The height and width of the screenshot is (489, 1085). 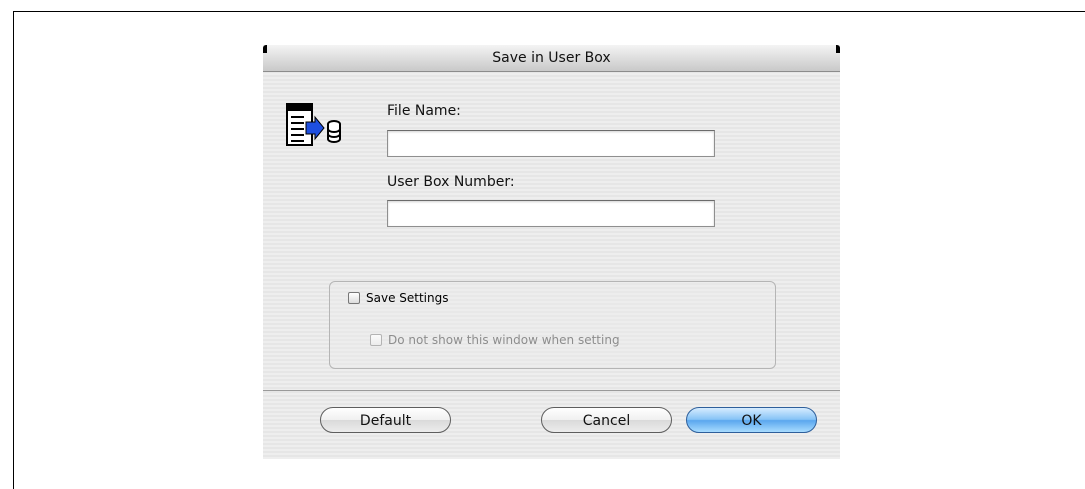 I want to click on save-settings-label: Save Settings, so click(x=407, y=298).